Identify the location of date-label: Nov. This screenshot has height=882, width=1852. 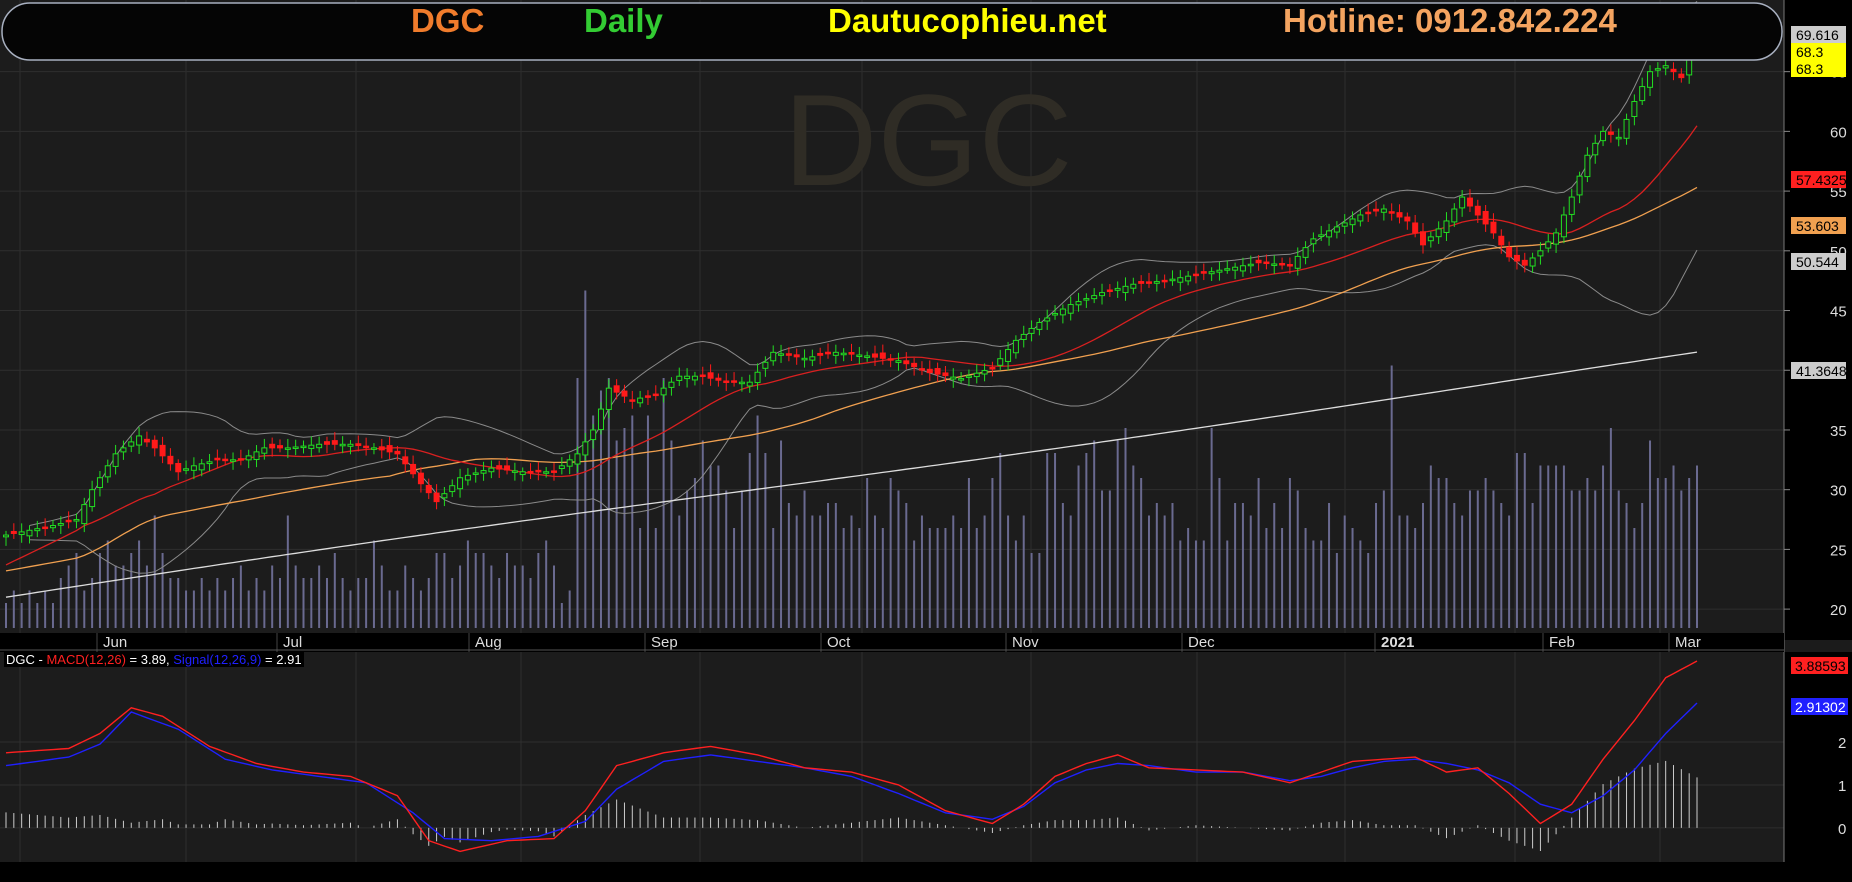
(1025, 642).